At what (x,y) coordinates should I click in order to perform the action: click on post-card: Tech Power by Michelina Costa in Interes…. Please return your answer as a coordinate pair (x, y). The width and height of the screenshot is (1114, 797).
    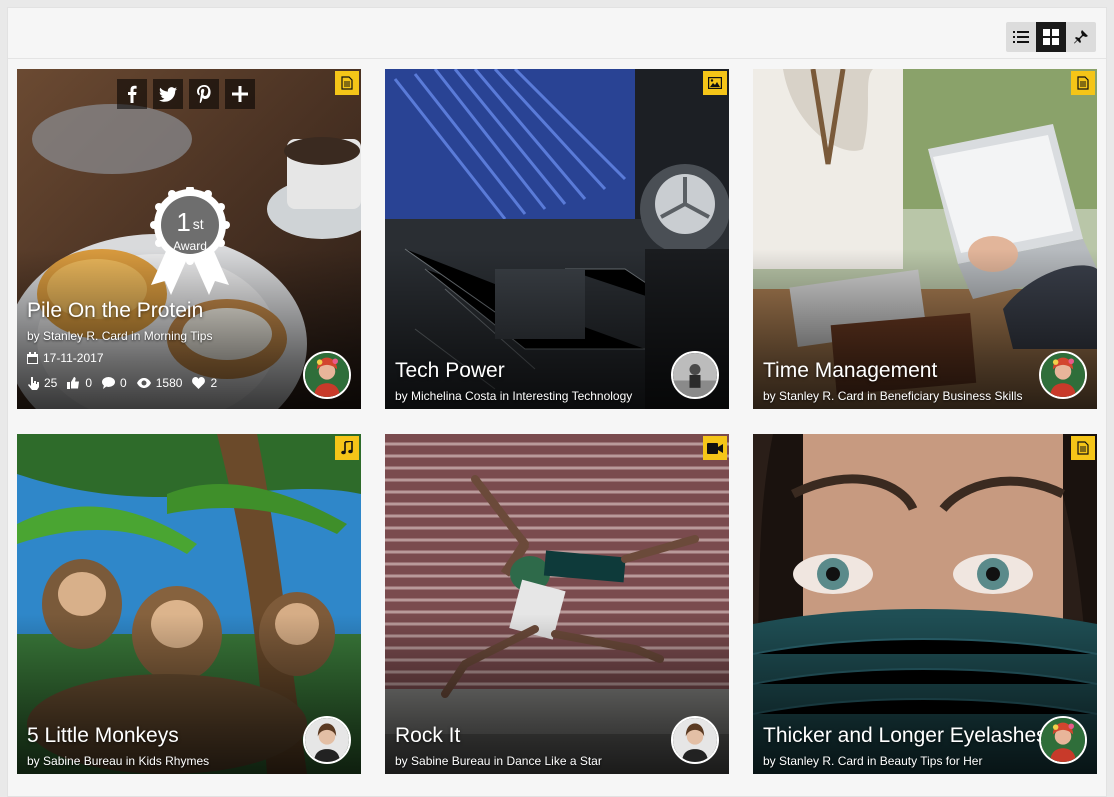
    Looking at the image, I should click on (557, 239).